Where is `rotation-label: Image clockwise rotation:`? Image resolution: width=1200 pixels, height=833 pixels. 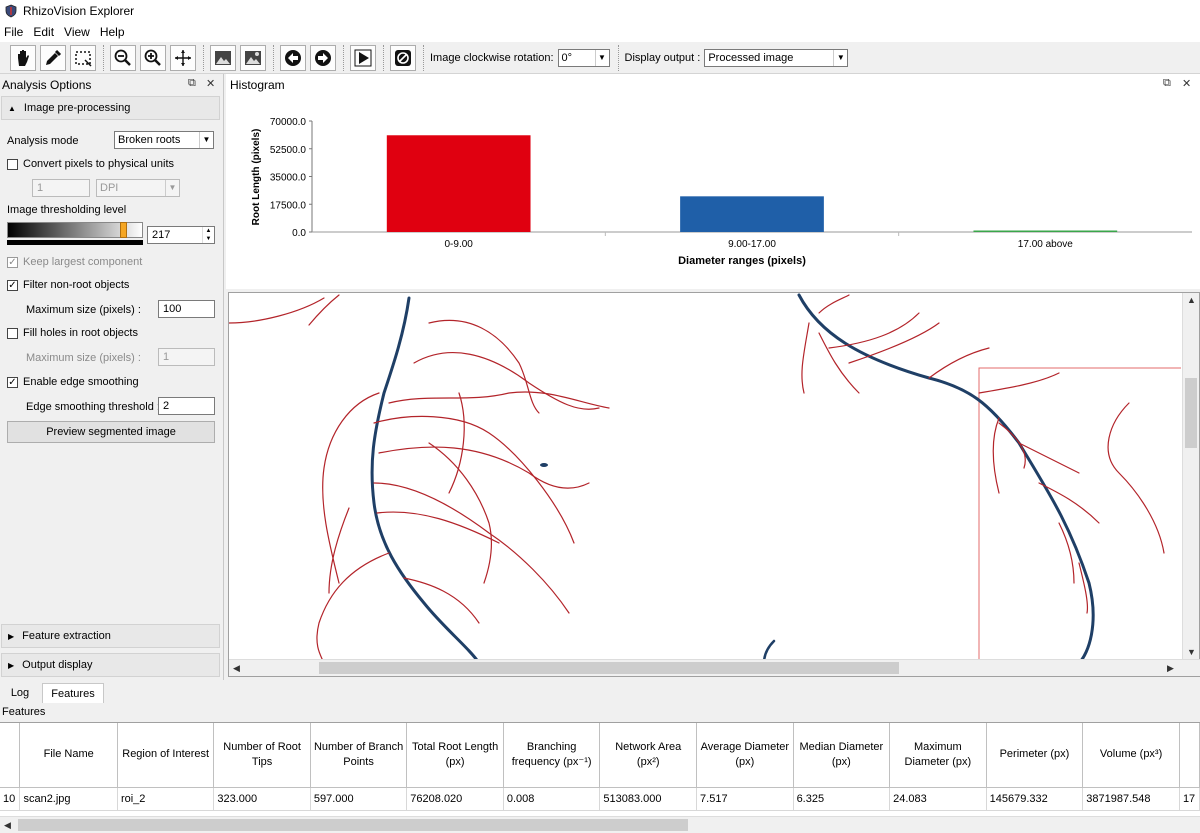
rotation-label: Image clockwise rotation: is located at coordinates (492, 57).